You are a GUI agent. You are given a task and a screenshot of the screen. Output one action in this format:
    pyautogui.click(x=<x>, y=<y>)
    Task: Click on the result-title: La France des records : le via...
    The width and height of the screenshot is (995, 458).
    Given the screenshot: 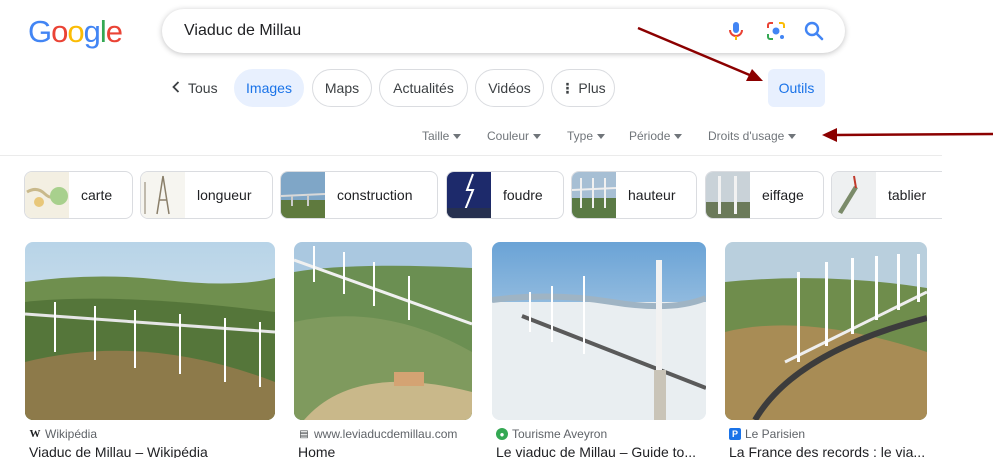 What is the action you would take?
    pyautogui.click(x=827, y=451)
    